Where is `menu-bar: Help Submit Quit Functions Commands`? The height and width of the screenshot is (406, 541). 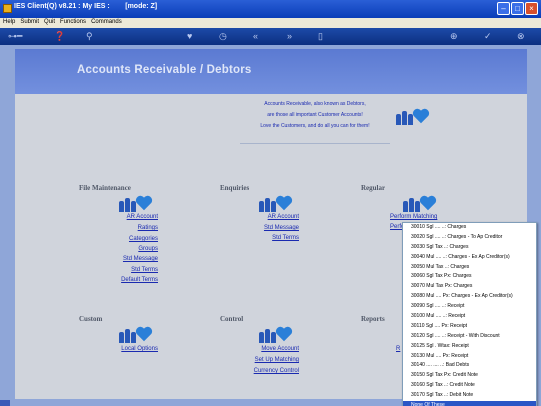 menu-bar: Help Submit Quit Functions Commands is located at coordinates (270, 23).